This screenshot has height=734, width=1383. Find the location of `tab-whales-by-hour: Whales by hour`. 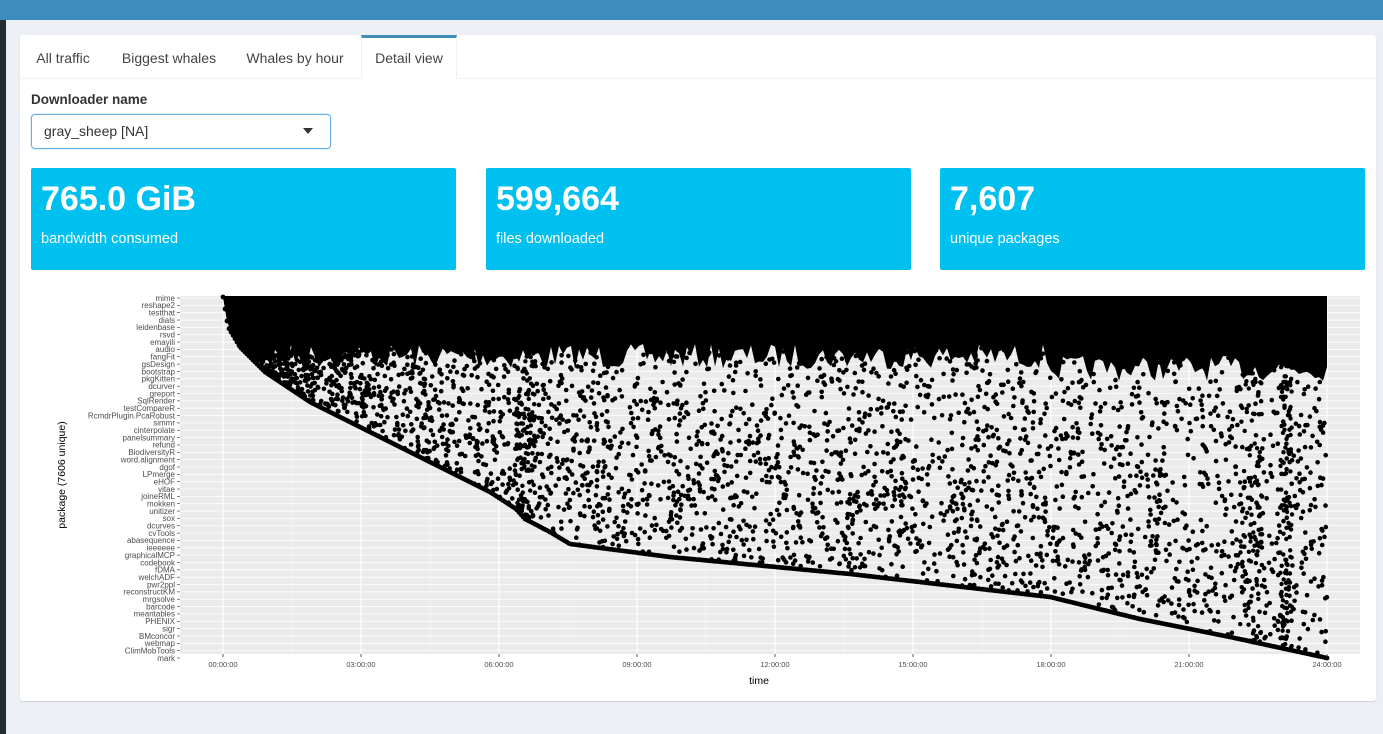

tab-whales-by-hour: Whales by hour is located at coordinates (295, 56).